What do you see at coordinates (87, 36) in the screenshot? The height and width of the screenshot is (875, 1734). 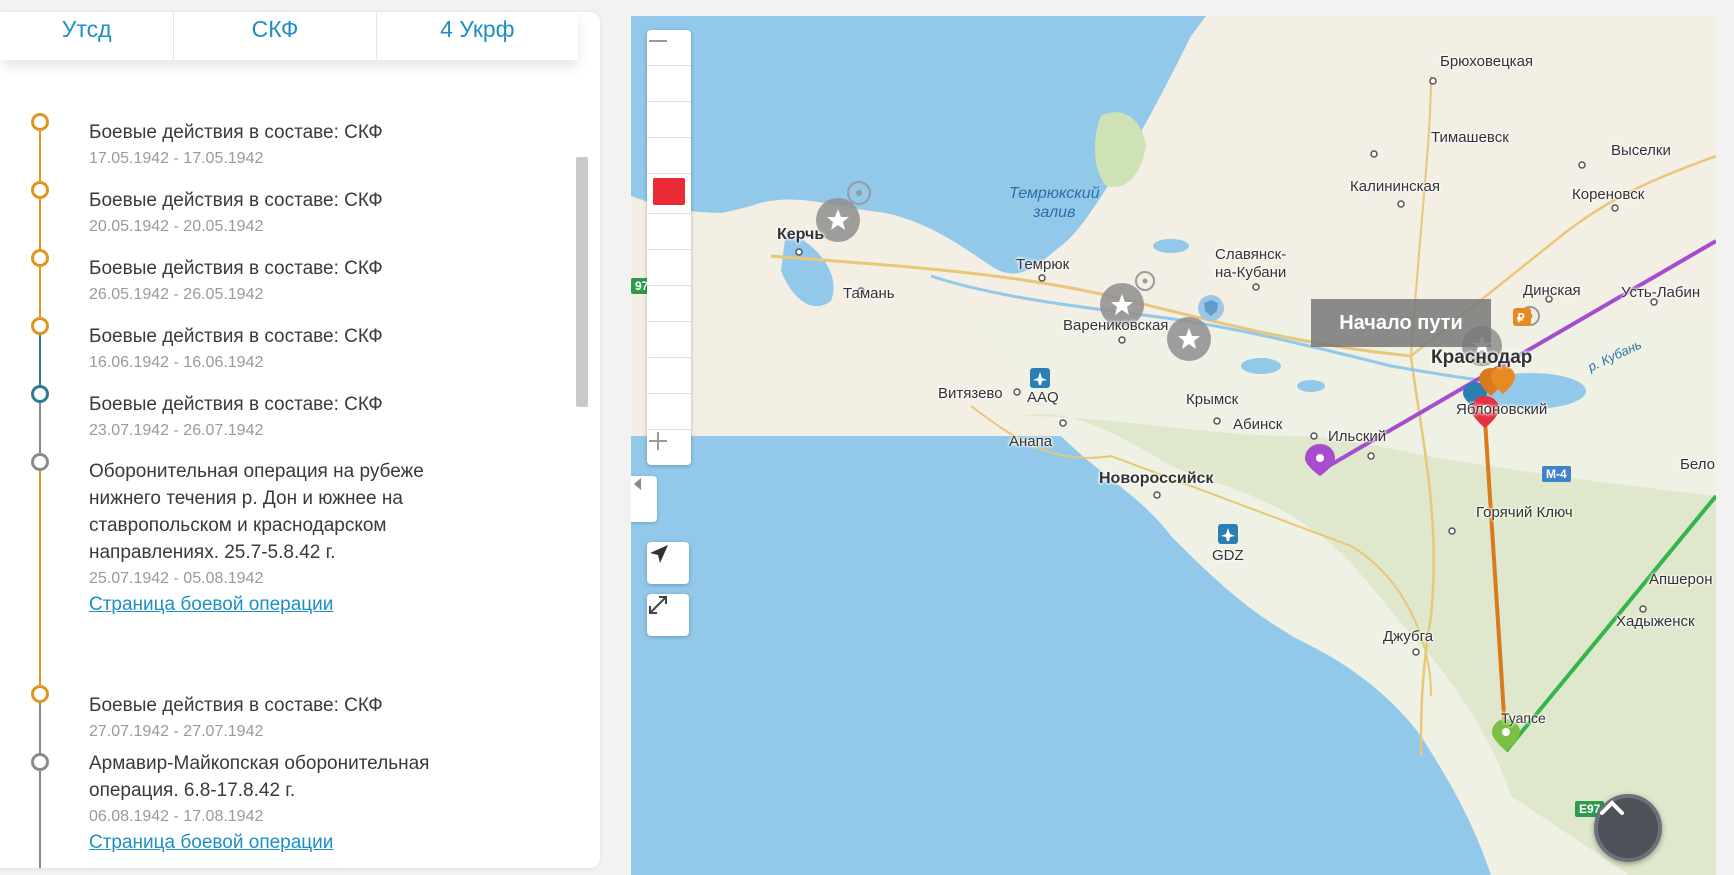 I see `tab-utsd: Утсд` at bounding box center [87, 36].